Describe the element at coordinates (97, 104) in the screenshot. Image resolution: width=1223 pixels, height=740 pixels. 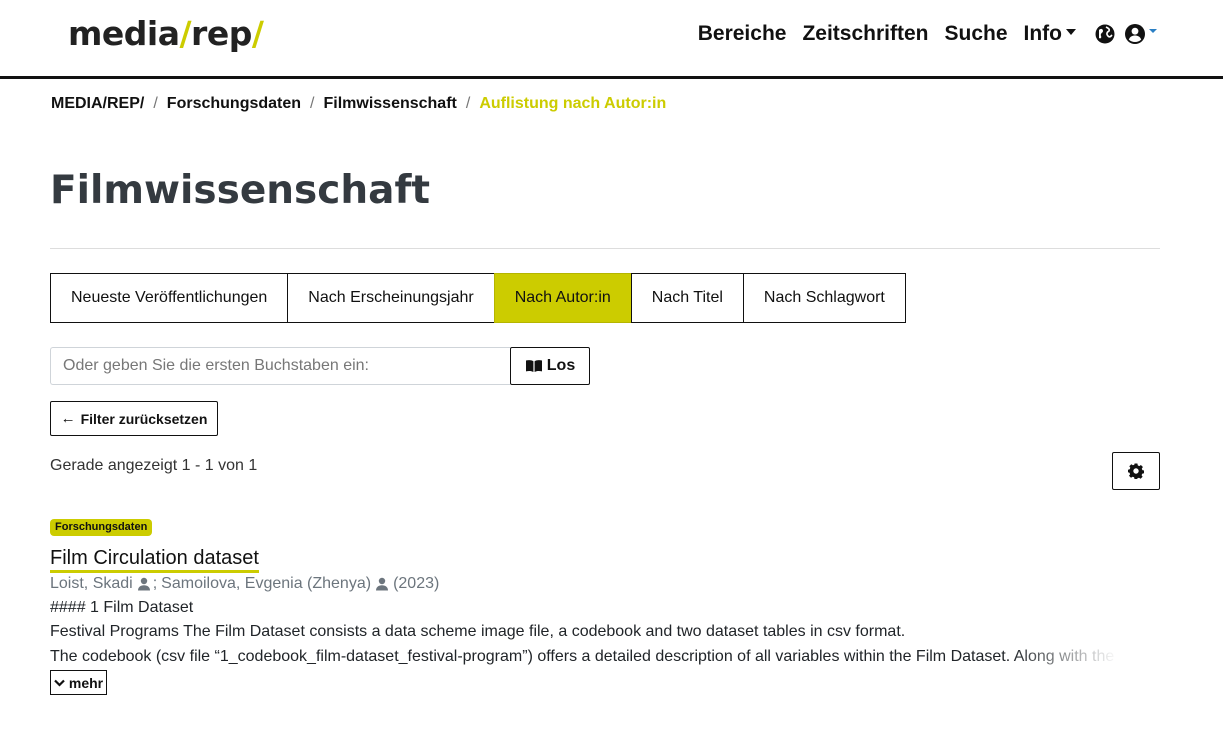
I see `breadcrumb-home: MEDIA/REP/` at that location.